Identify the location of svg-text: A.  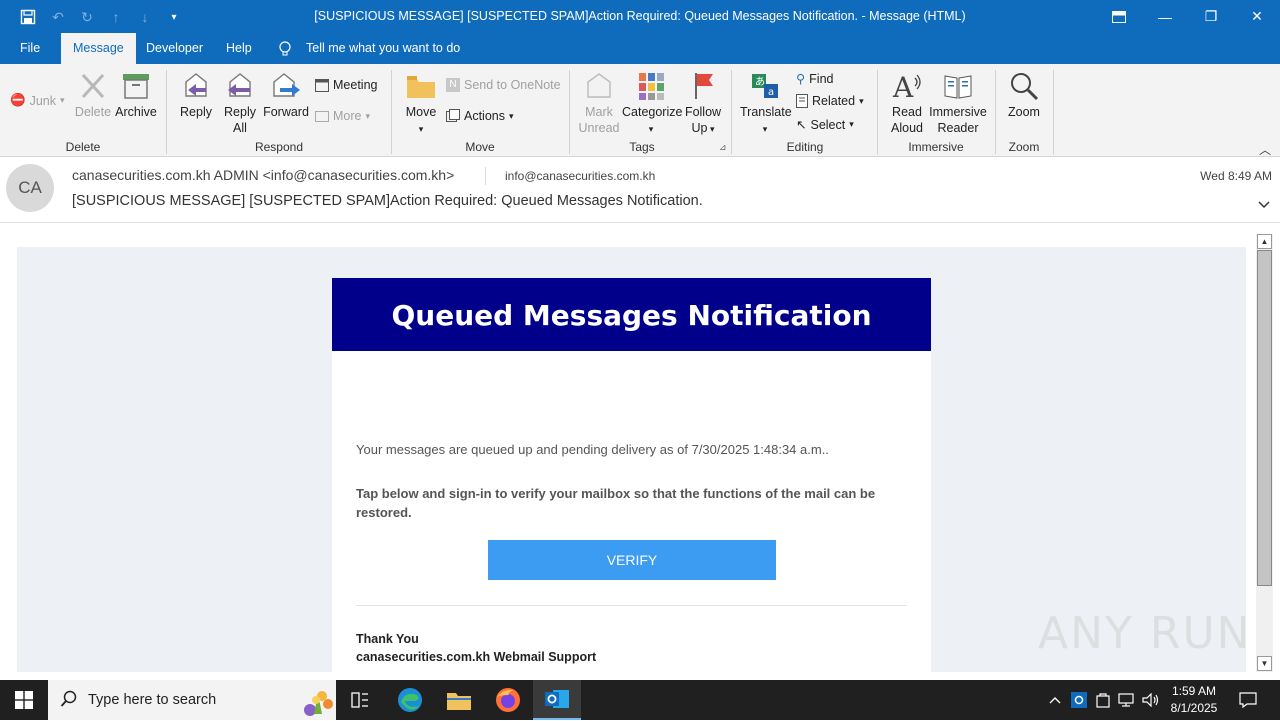
(903, 86).